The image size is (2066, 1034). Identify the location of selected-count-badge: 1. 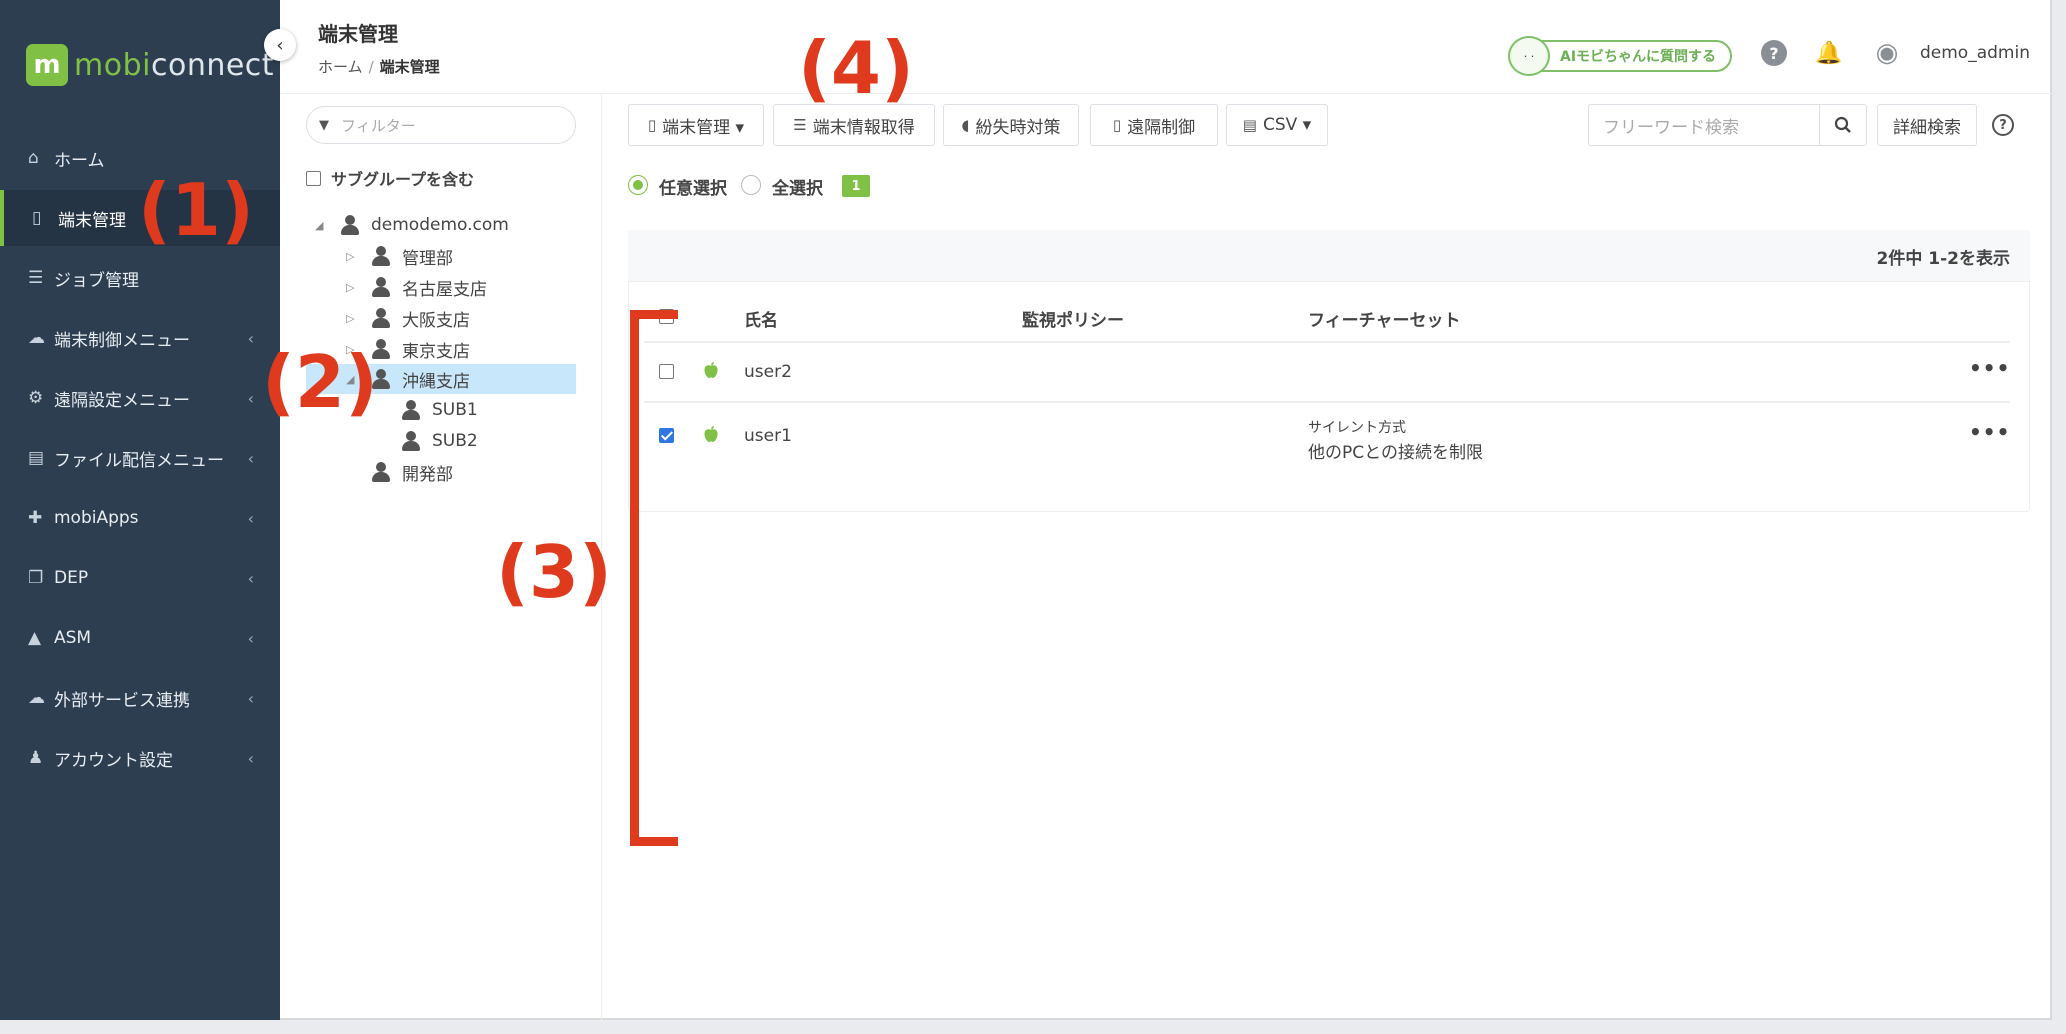
(856, 186).